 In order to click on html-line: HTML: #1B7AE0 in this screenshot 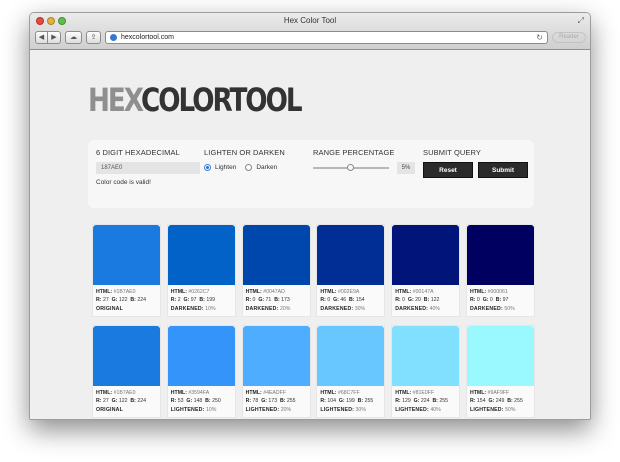, I will do `click(126, 393)`.